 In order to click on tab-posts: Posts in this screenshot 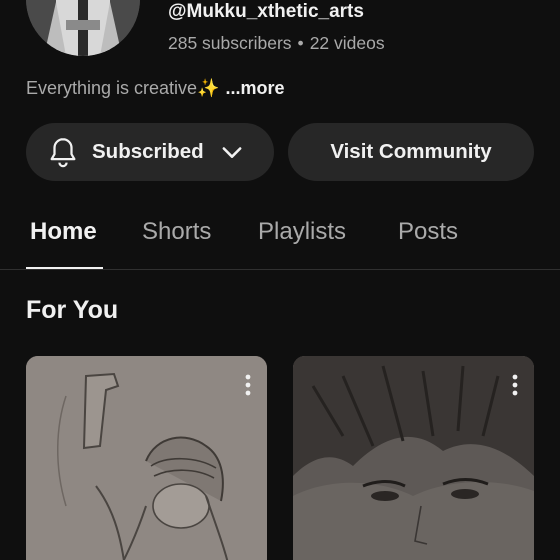, I will do `click(428, 232)`.